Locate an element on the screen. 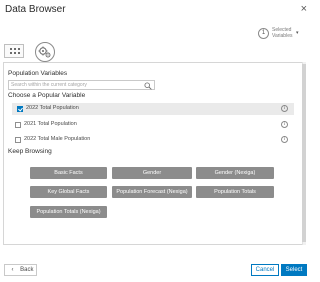 This screenshot has width=320, height=282. close-icon: × is located at coordinates (304, 9).